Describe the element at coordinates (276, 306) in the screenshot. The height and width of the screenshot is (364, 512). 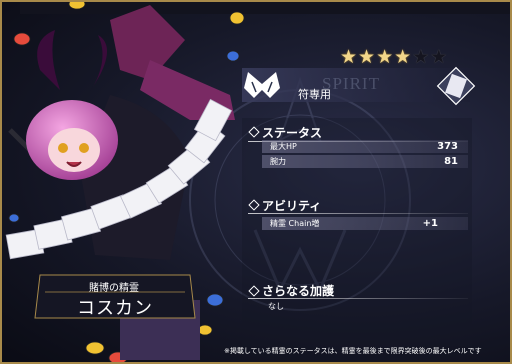
I see `bonus-text: なし` at that location.